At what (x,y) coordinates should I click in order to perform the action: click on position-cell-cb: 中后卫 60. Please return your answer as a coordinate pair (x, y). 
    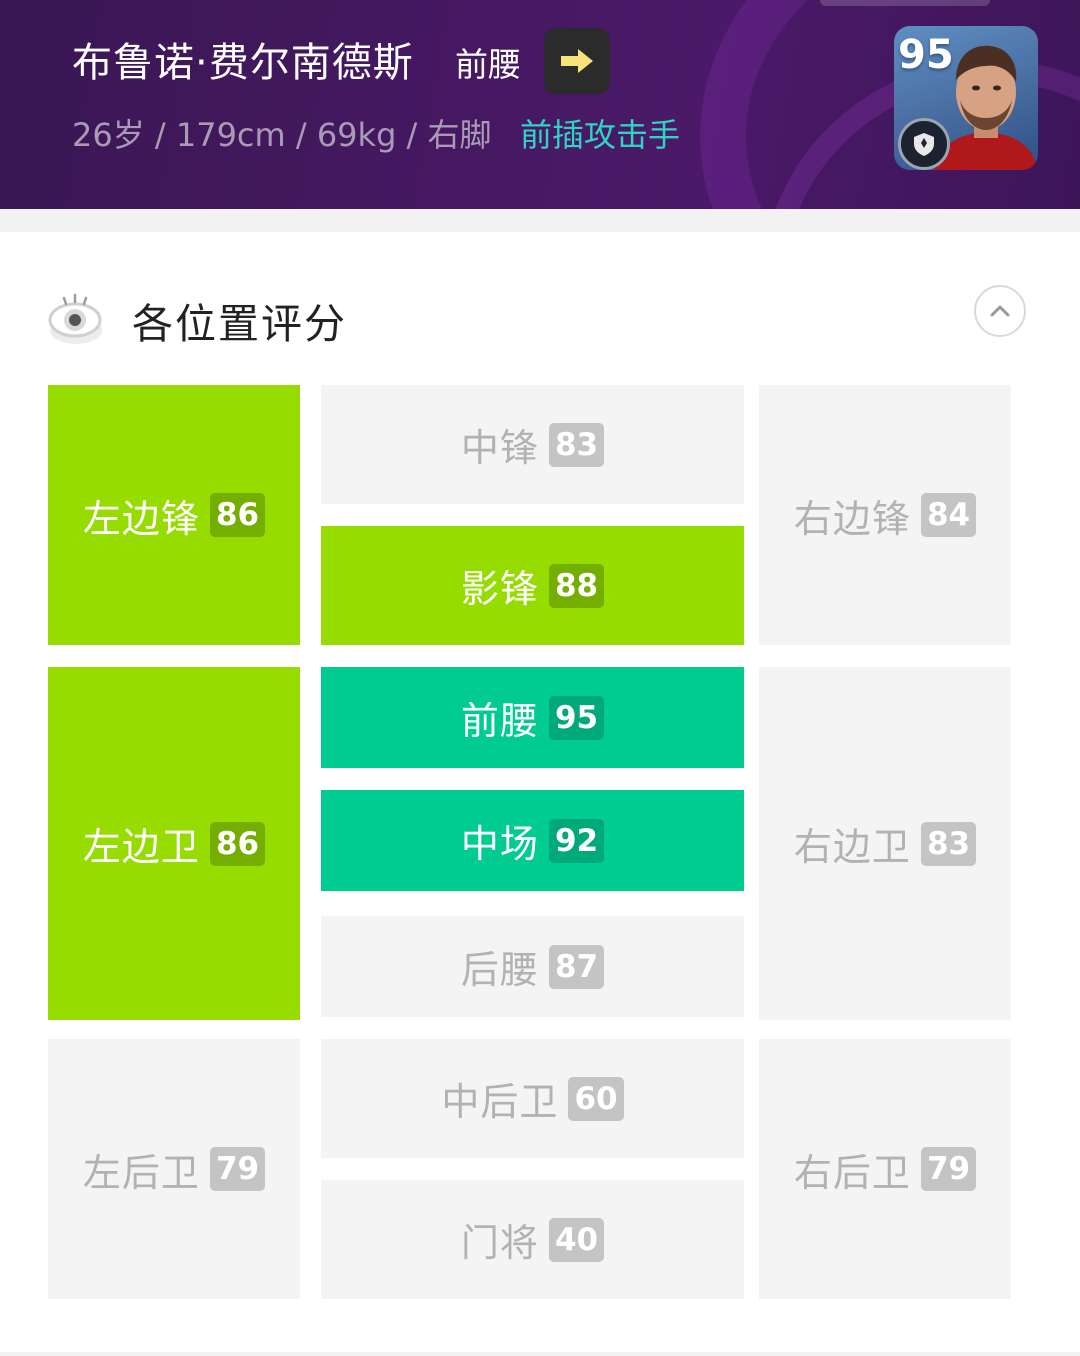
    Looking at the image, I should click on (532, 1098).